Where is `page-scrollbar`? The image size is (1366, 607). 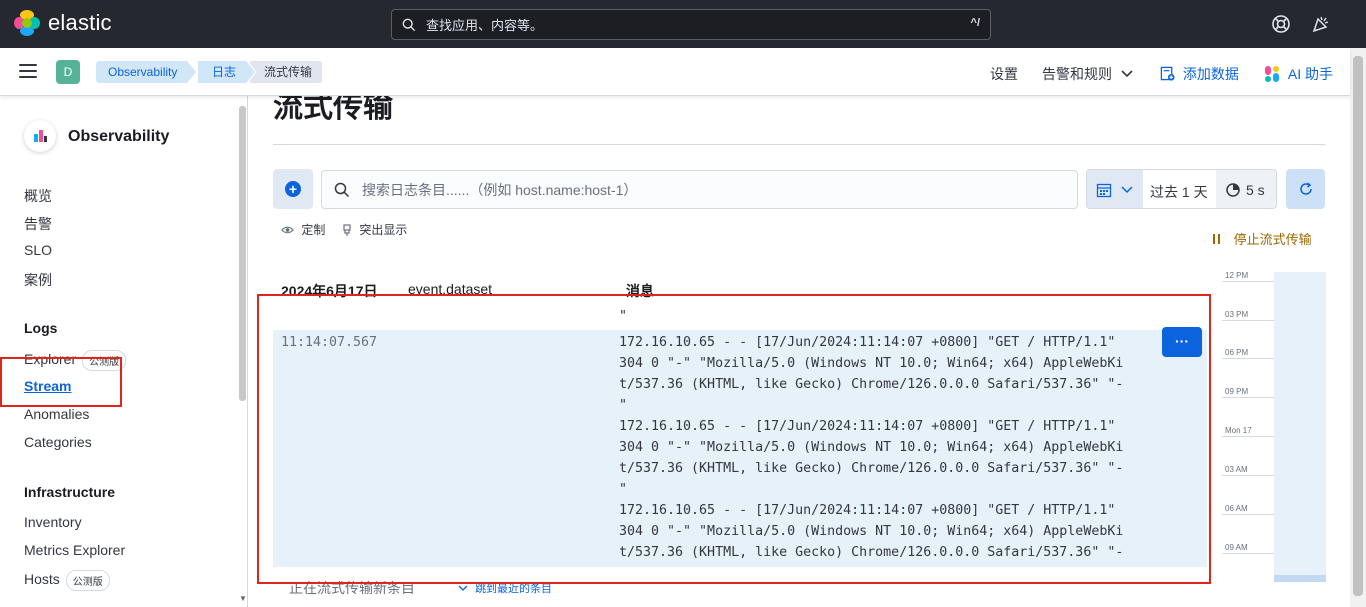
page-scrollbar is located at coordinates (1358, 327).